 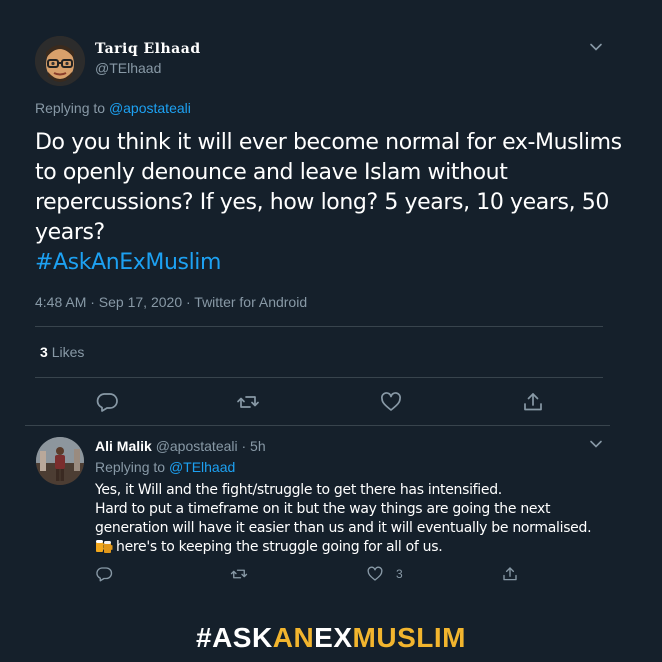 I want to click on cartoon-face-avatar-icon, so click(x=60, y=61).